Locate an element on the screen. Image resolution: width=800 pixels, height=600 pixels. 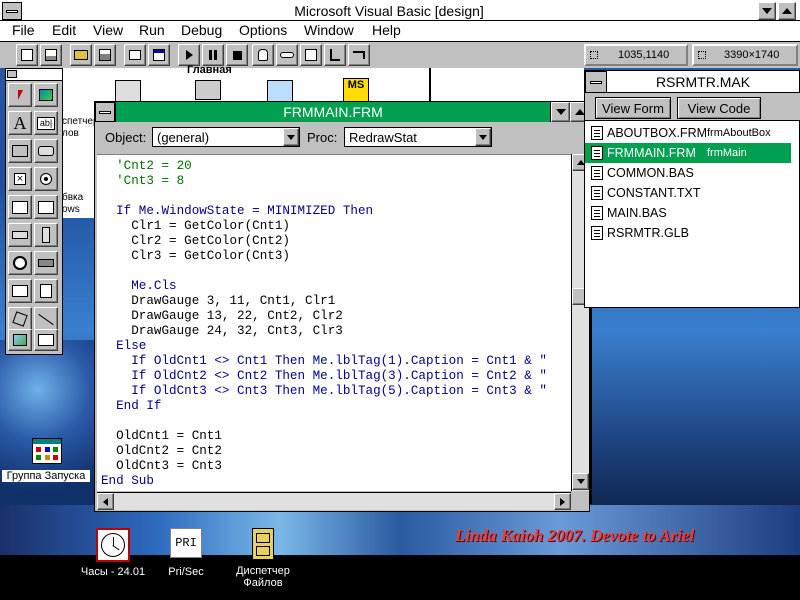
proc-dropdown-arrow is located at coordinates (483, 137).